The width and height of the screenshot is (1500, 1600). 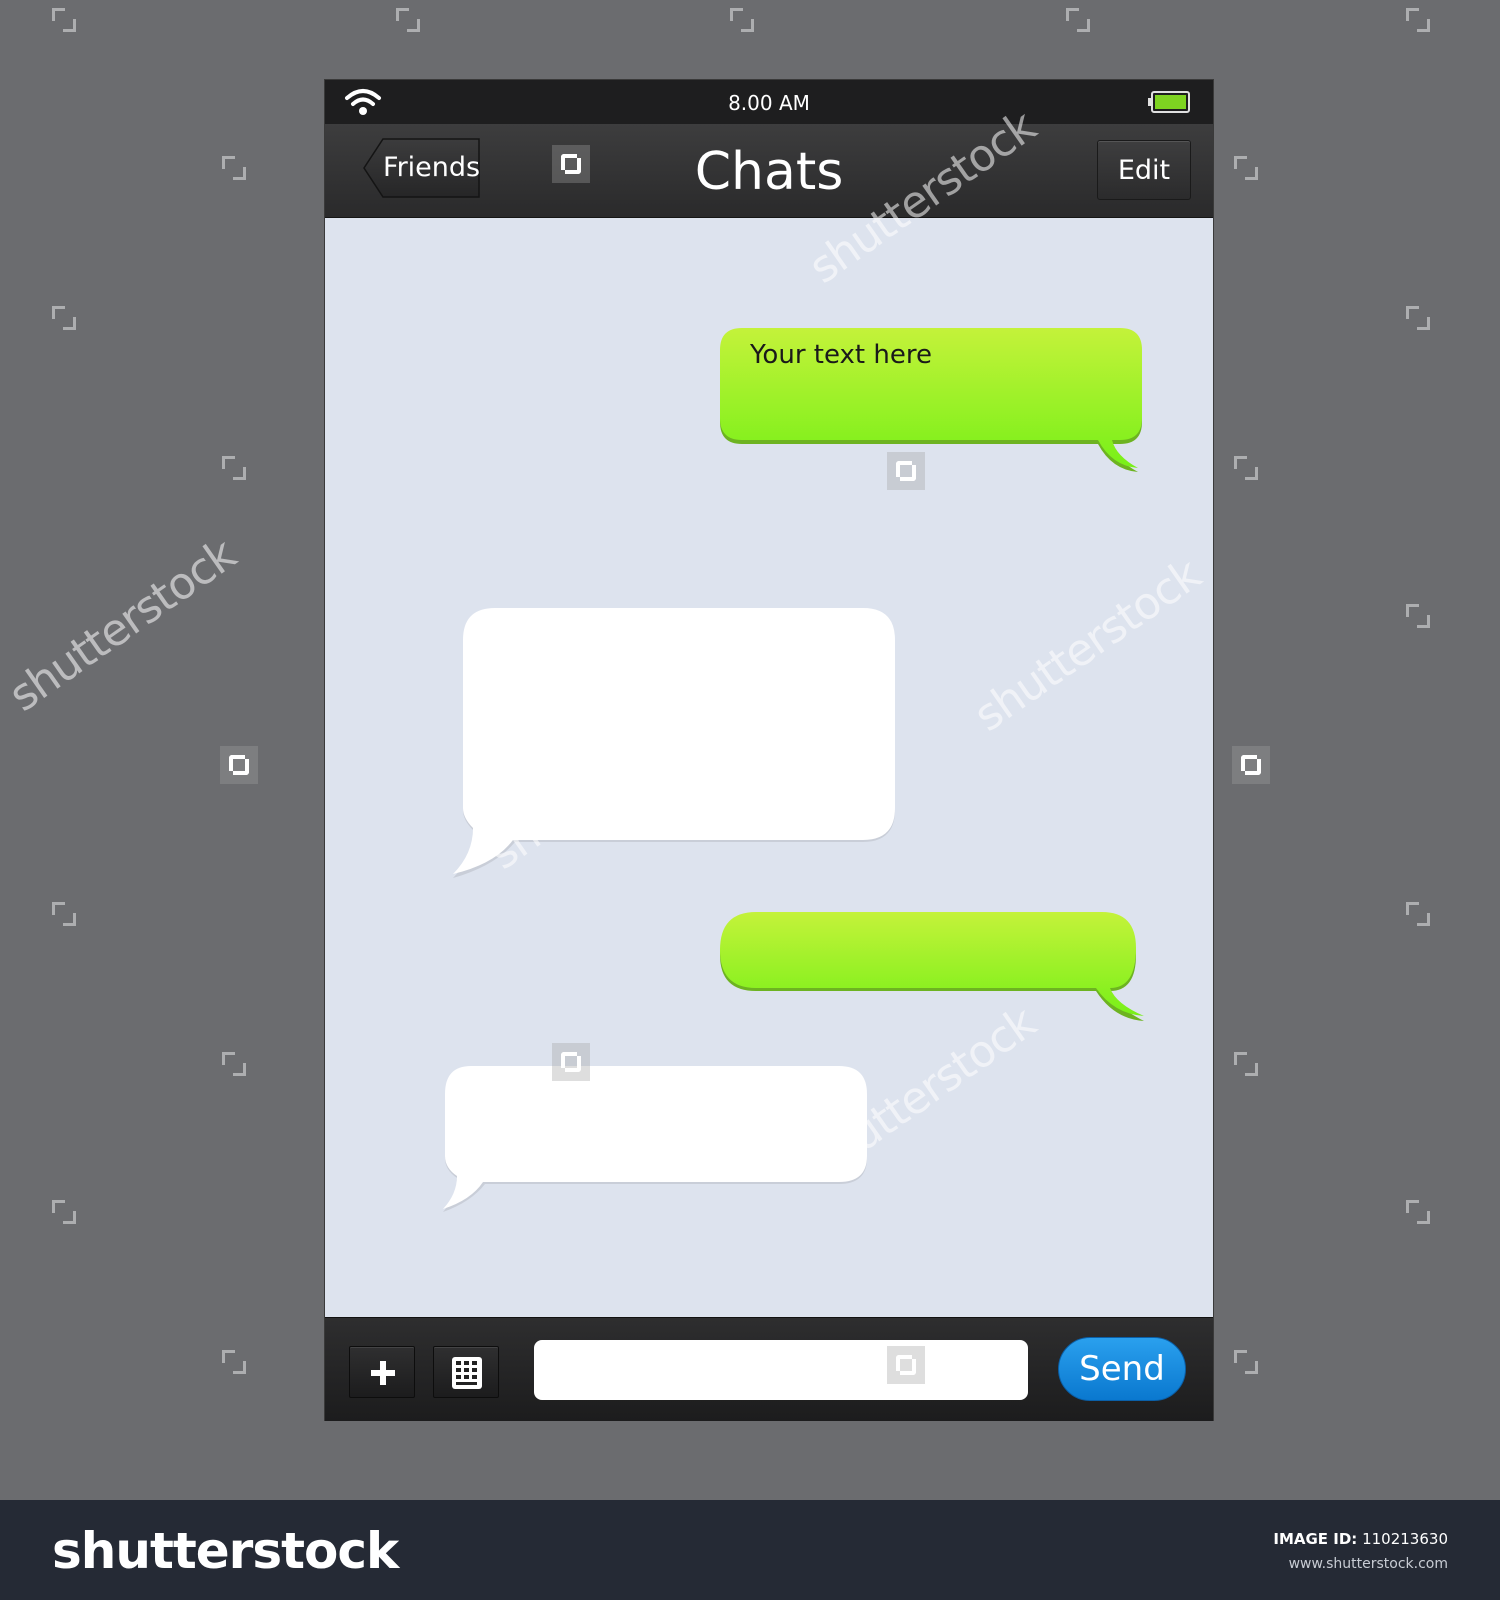 What do you see at coordinates (1405, 1539) in the screenshot?
I see `image-id-value: 110213630` at bounding box center [1405, 1539].